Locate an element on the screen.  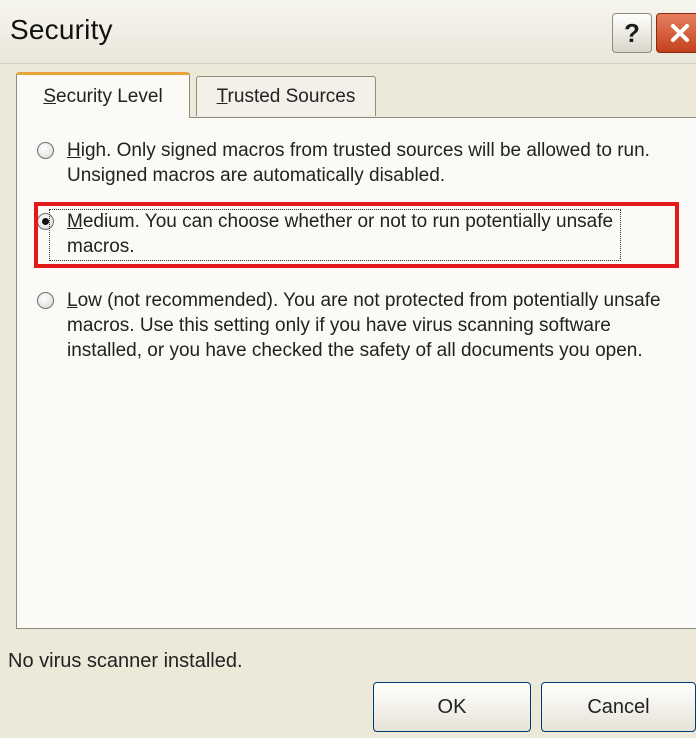
red-highlight-box is located at coordinates (356, 235).